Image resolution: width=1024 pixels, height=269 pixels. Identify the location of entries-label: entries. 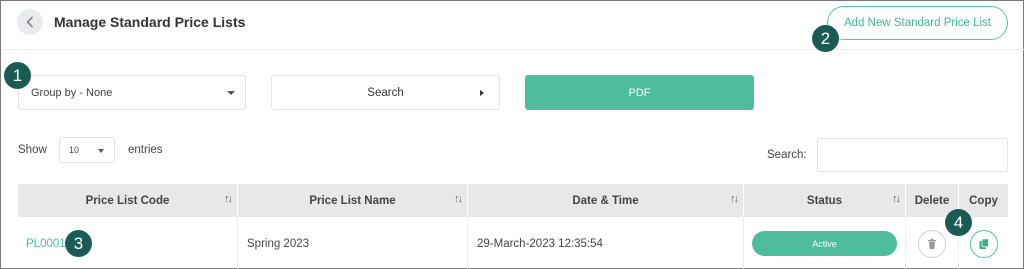
(145, 150).